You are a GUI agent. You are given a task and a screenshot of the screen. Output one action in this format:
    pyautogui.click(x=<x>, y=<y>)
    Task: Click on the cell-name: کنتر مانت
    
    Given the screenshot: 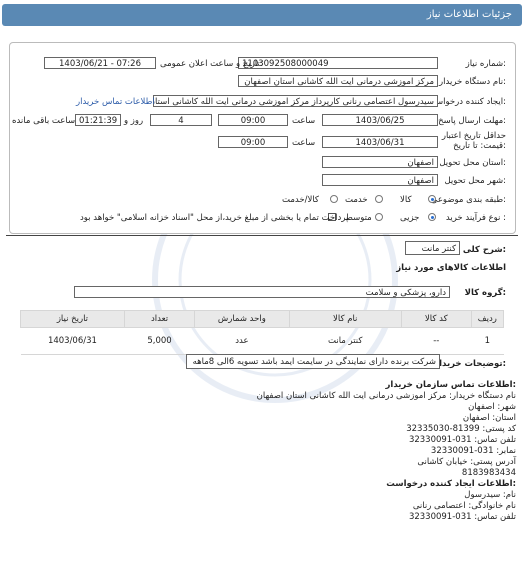 What is the action you would take?
    pyautogui.click(x=345, y=341)
    